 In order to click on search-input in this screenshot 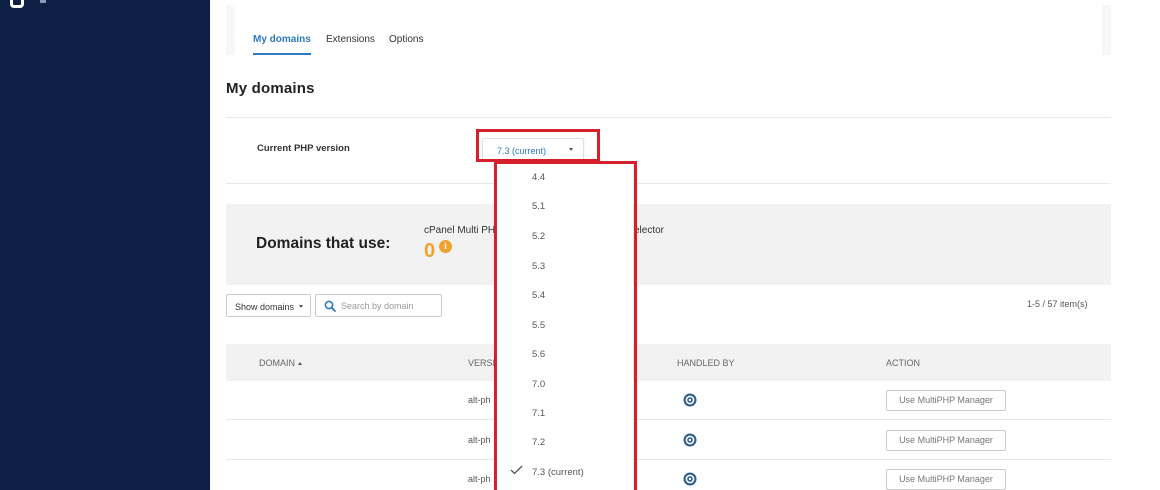, I will do `click(389, 306)`.